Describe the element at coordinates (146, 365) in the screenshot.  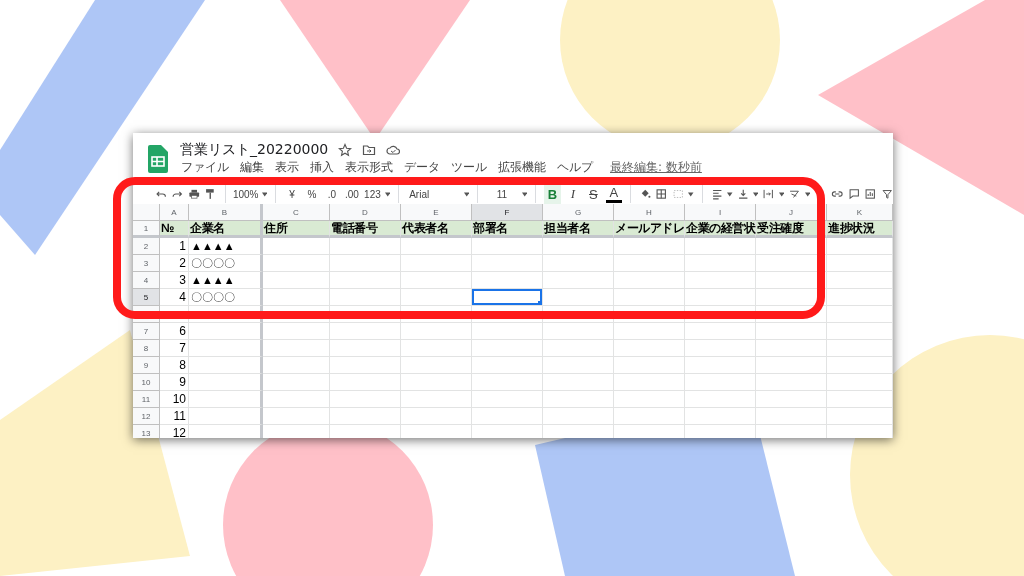
I see `row-header: 9` at that location.